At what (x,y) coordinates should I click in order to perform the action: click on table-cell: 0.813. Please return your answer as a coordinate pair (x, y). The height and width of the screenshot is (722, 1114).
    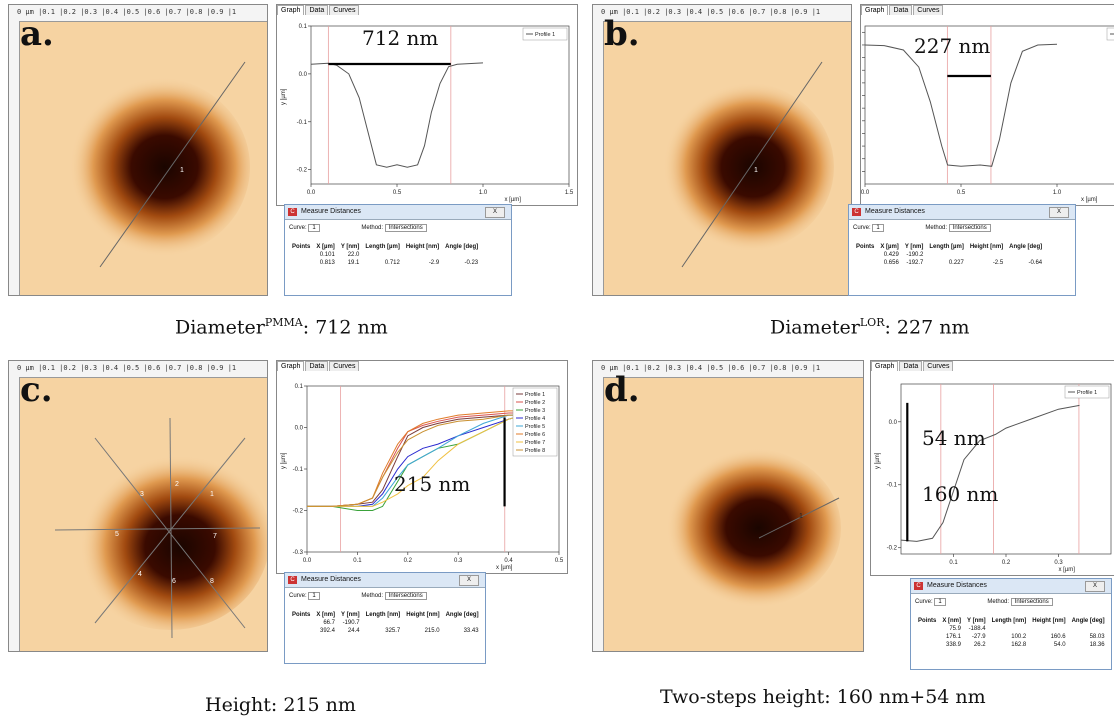
    Looking at the image, I should click on (327, 263).